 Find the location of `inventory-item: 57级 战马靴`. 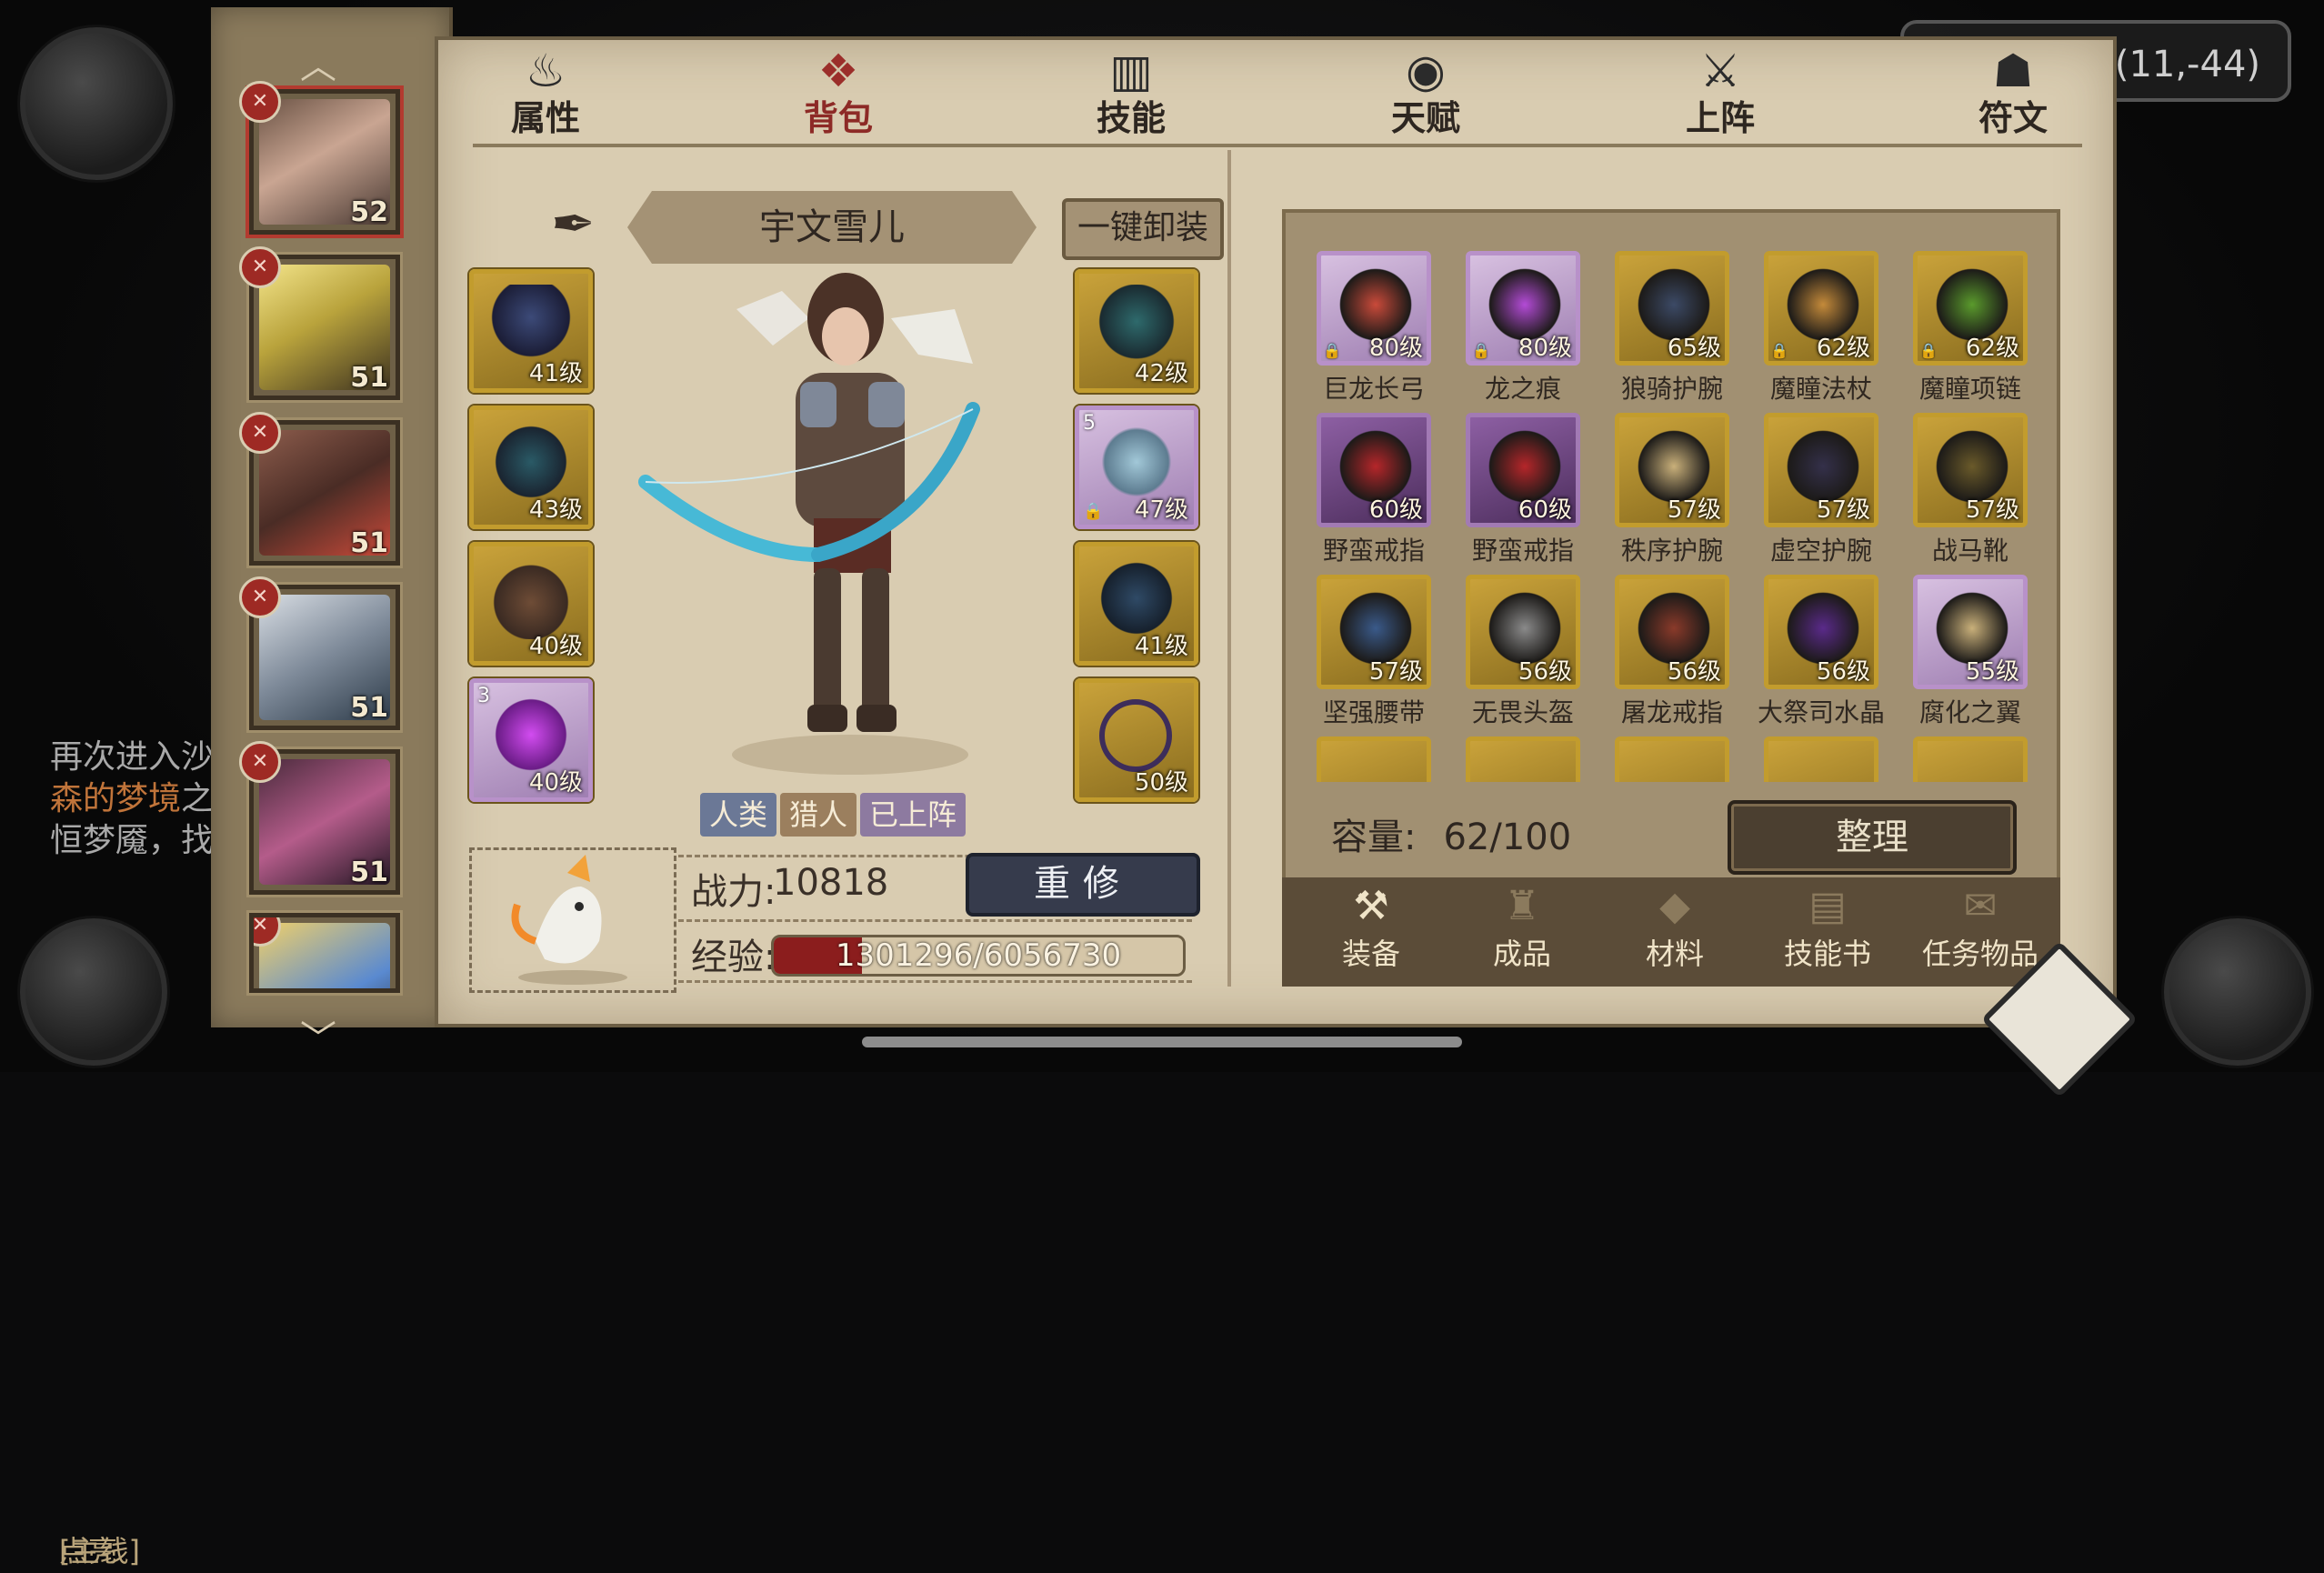

inventory-item: 57级 战马靴 is located at coordinates (1970, 490).